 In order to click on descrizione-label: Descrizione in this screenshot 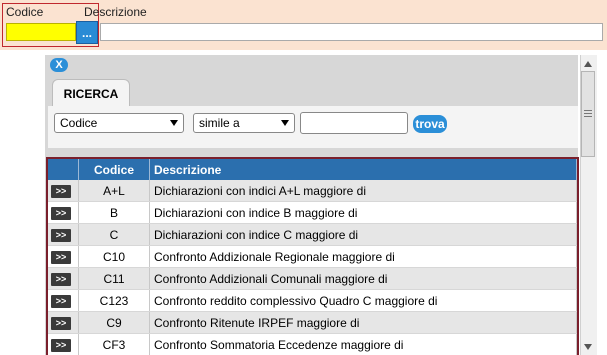, I will do `click(115, 12)`.